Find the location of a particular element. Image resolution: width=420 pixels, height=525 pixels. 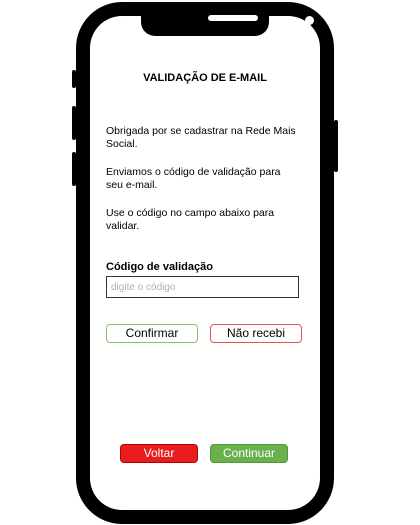

not-received-button: Não recebi is located at coordinates (256, 333).